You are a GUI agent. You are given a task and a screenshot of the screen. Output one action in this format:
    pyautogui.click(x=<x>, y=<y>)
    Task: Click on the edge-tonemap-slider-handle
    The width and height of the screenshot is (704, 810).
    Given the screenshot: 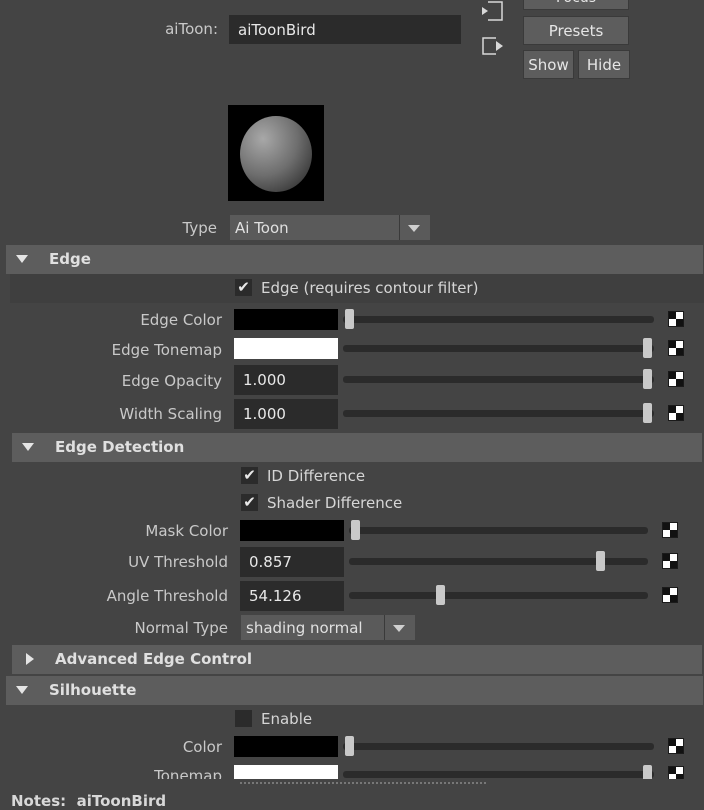 What is the action you would take?
    pyautogui.click(x=647, y=348)
    